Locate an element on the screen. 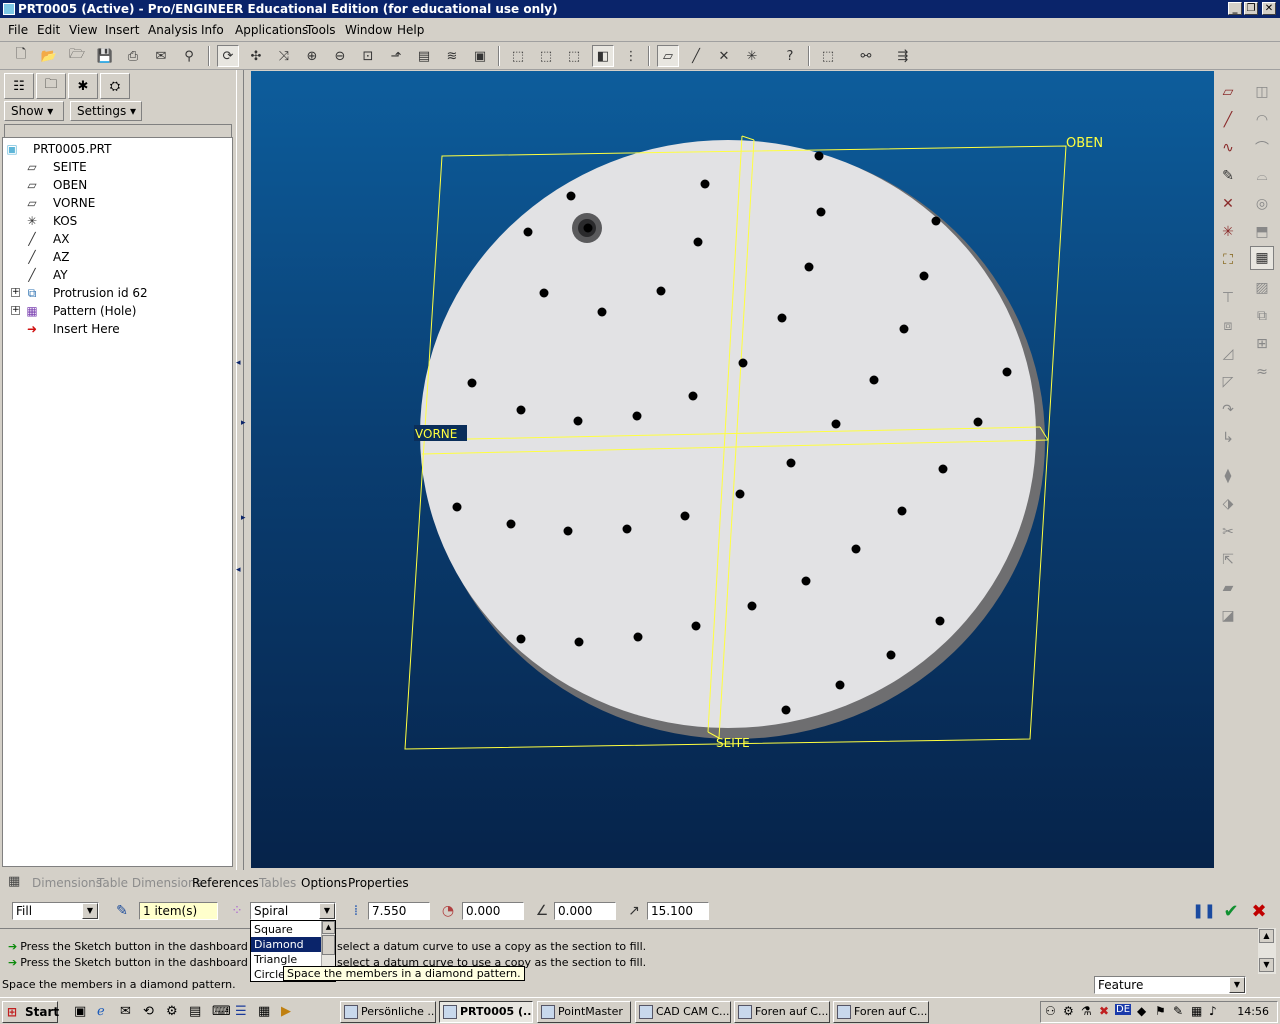 This screenshot has height=1024, width=1280. datum-axes-toggle-icon: ╱ is located at coordinates (696, 56).